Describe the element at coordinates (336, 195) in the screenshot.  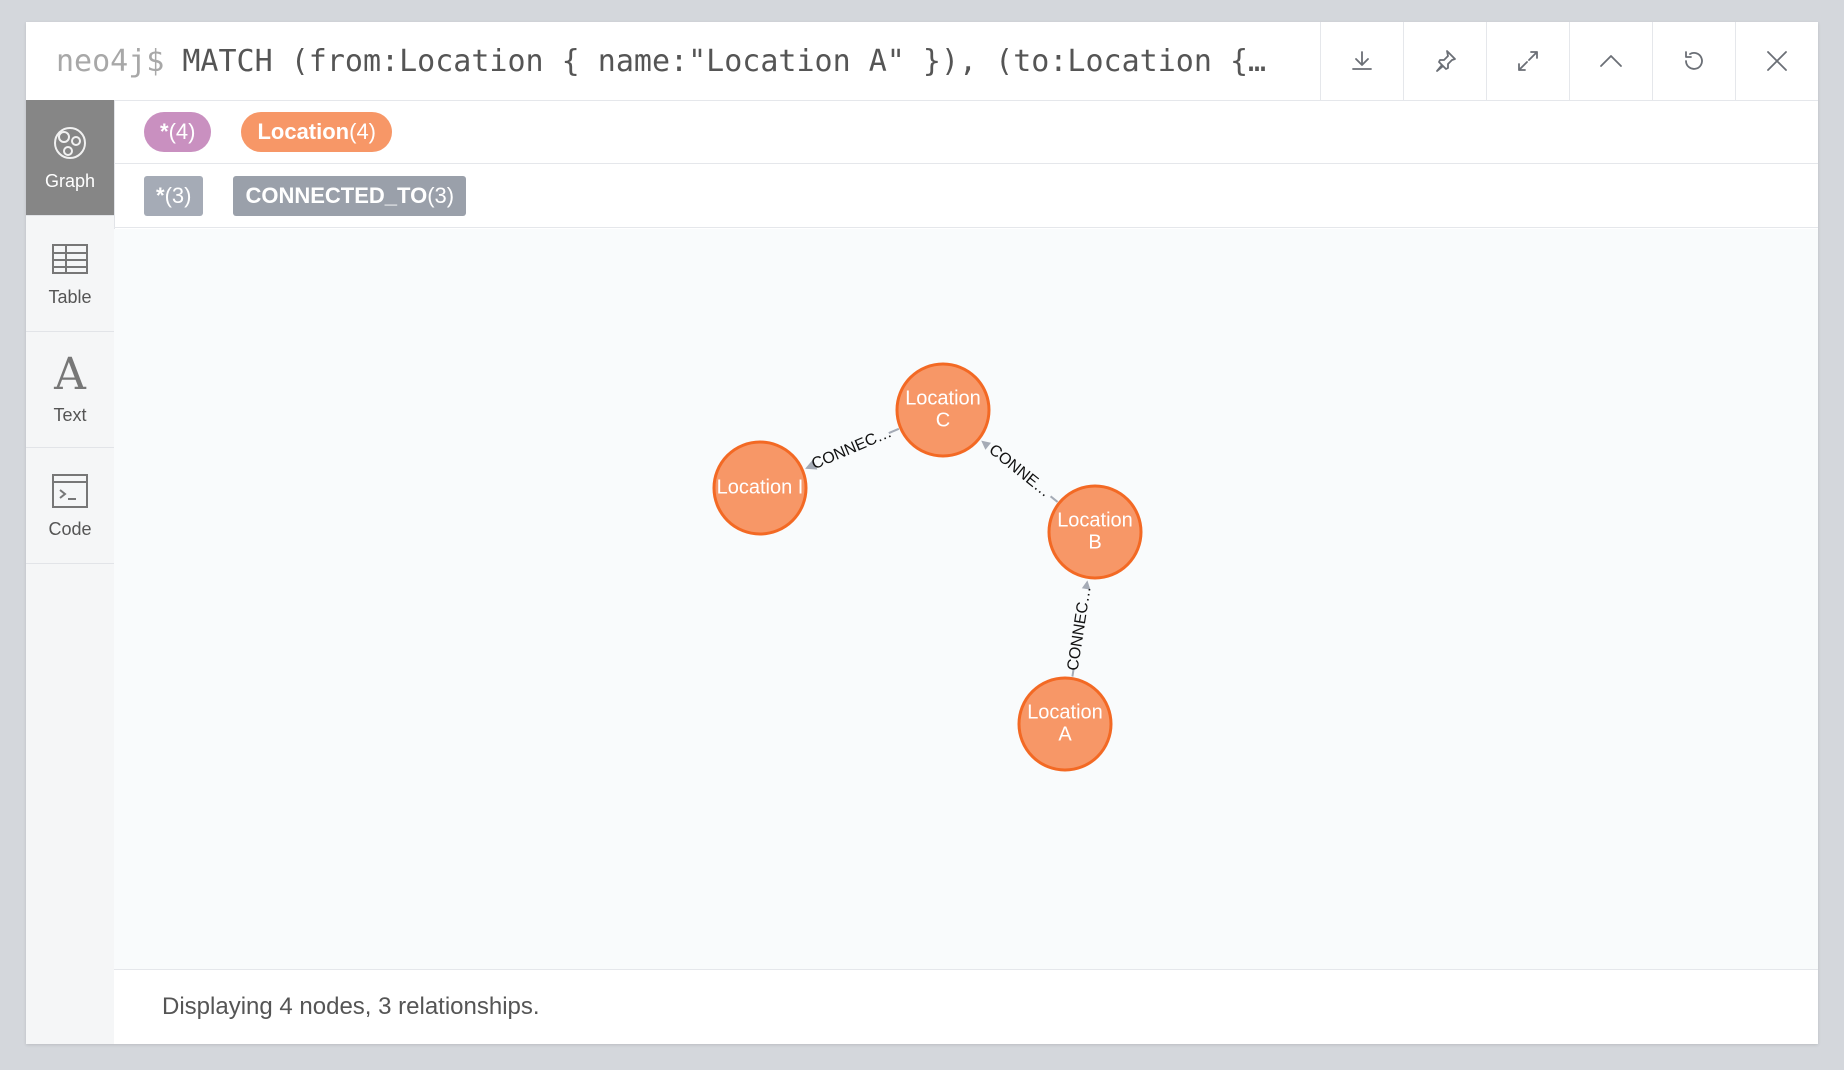
I see `legend-label: CONNECTED_TO` at that location.